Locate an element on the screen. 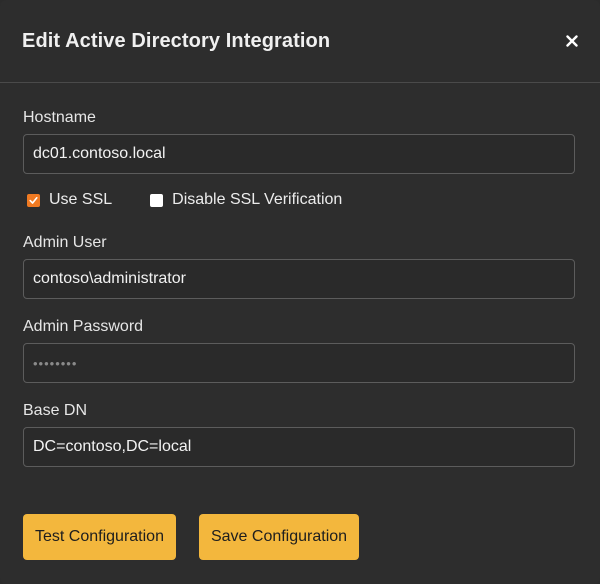 The image size is (600, 584). admin-user-input is located at coordinates (299, 279).